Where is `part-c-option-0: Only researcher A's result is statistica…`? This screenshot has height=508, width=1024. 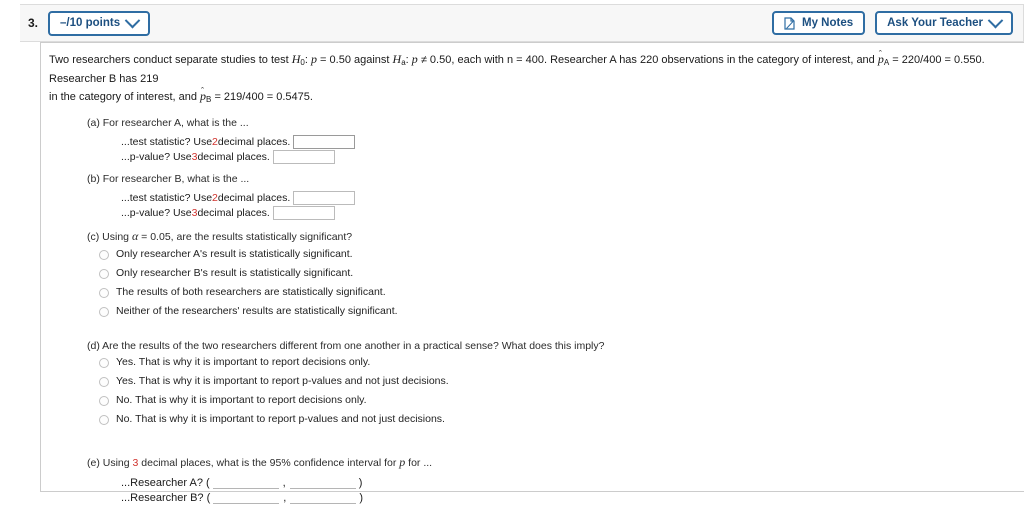 part-c-option-0: Only researcher A's result is statistica… is located at coordinates (556, 254).